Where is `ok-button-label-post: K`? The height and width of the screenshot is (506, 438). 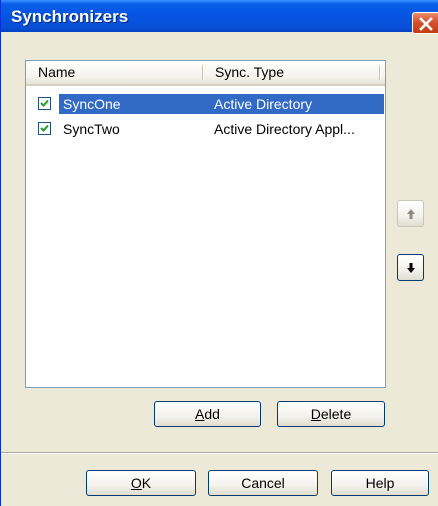 ok-button-label-post: K is located at coordinates (146, 483).